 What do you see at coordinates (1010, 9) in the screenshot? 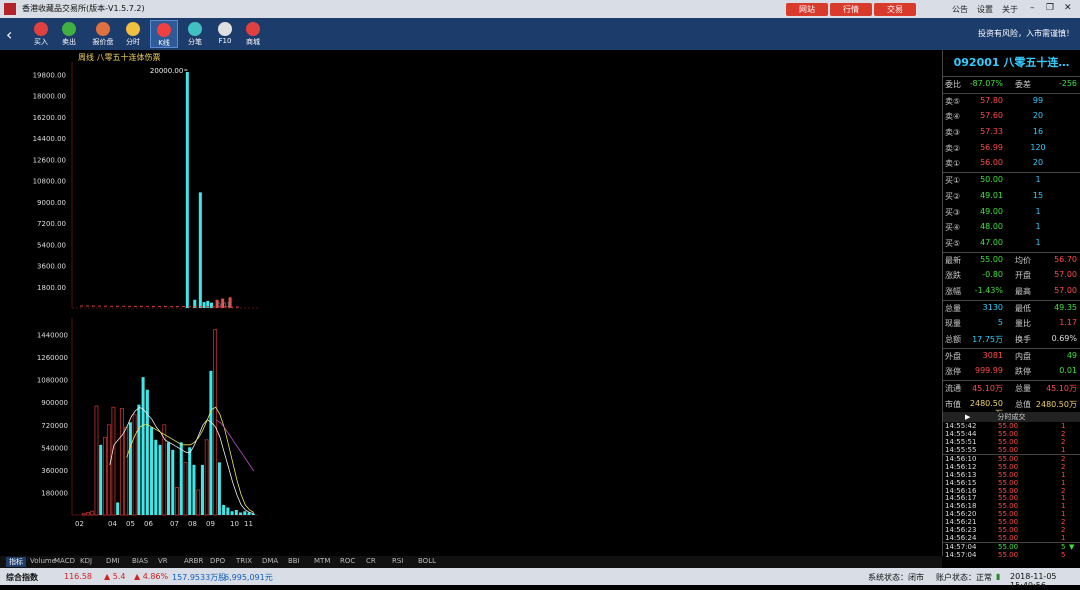
I see `about-link: 关于` at bounding box center [1010, 9].